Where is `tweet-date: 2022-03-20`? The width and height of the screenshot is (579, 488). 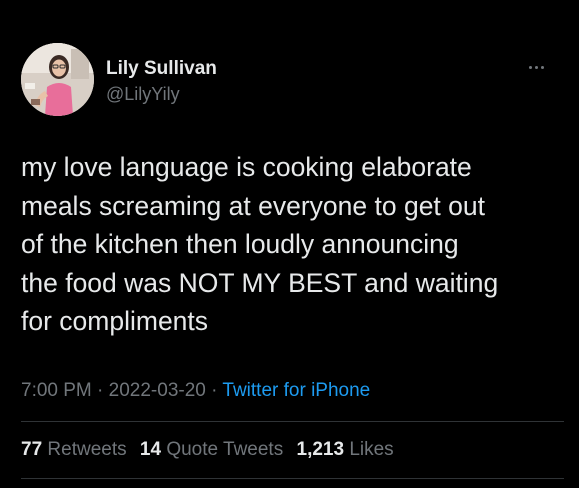 tweet-date: 2022-03-20 is located at coordinates (157, 390).